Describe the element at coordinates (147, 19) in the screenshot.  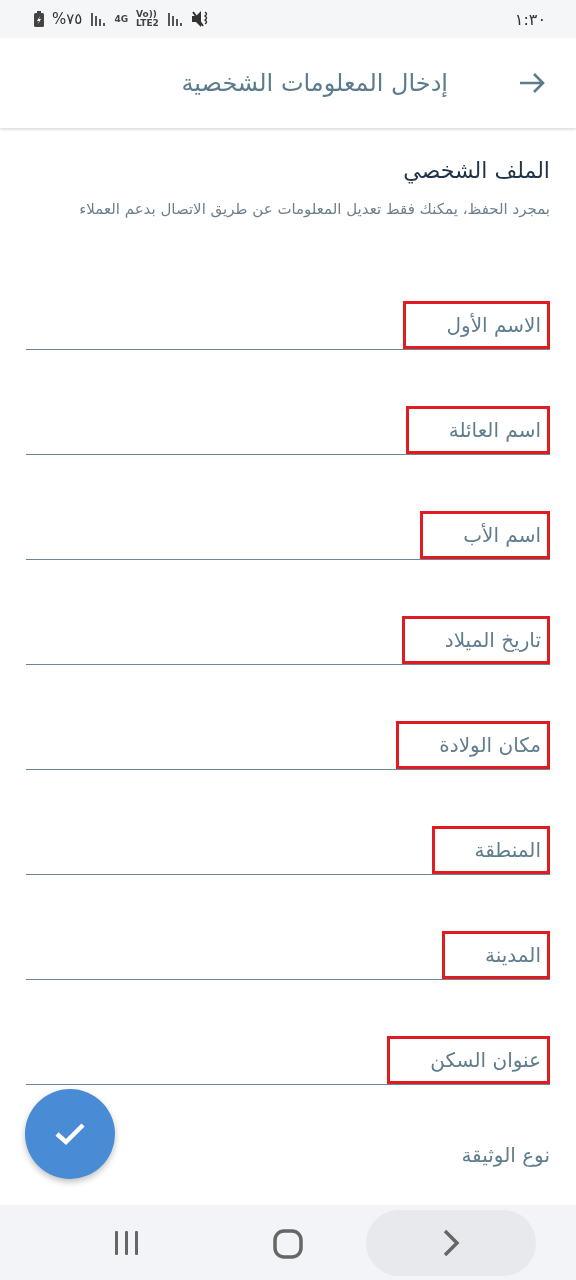
I see `volte-label: Vo)) LTE2` at that location.